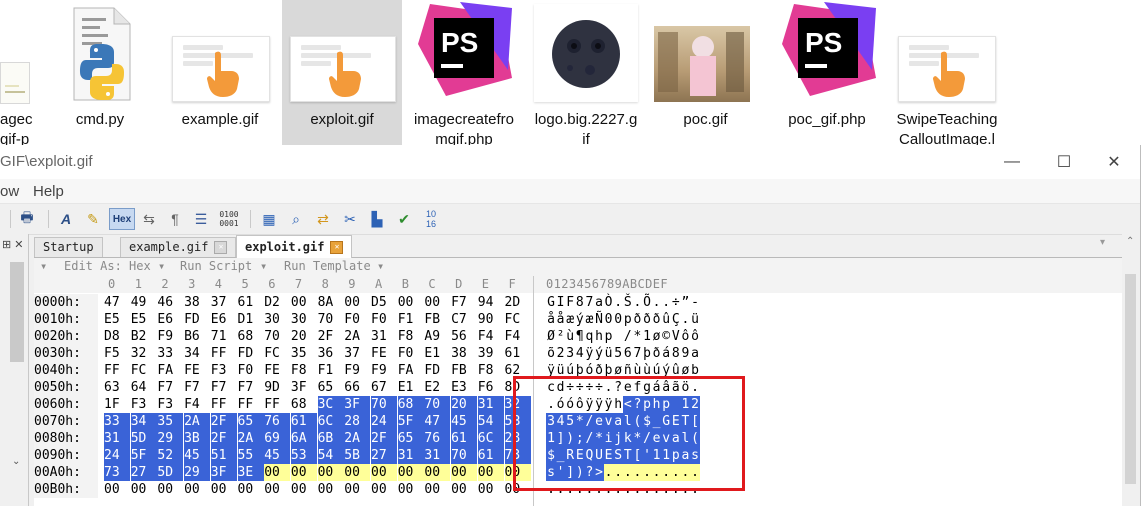 This screenshot has height=506, width=1148. Describe the element at coordinates (491, 370) in the screenshot. I see `hex-byte: F8` at that location.